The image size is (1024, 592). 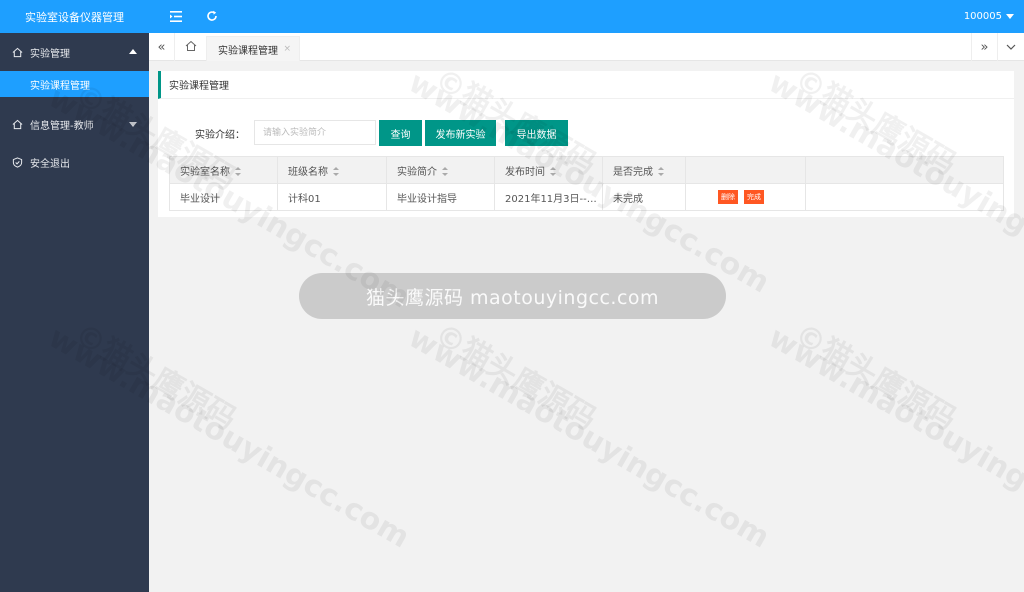 I want to click on col-actions, so click(x=745, y=170).